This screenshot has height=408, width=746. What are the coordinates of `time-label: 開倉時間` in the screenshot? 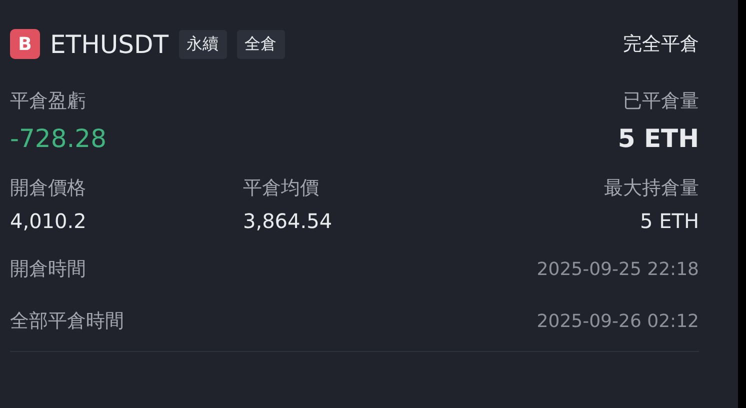 It's located at (48, 269).